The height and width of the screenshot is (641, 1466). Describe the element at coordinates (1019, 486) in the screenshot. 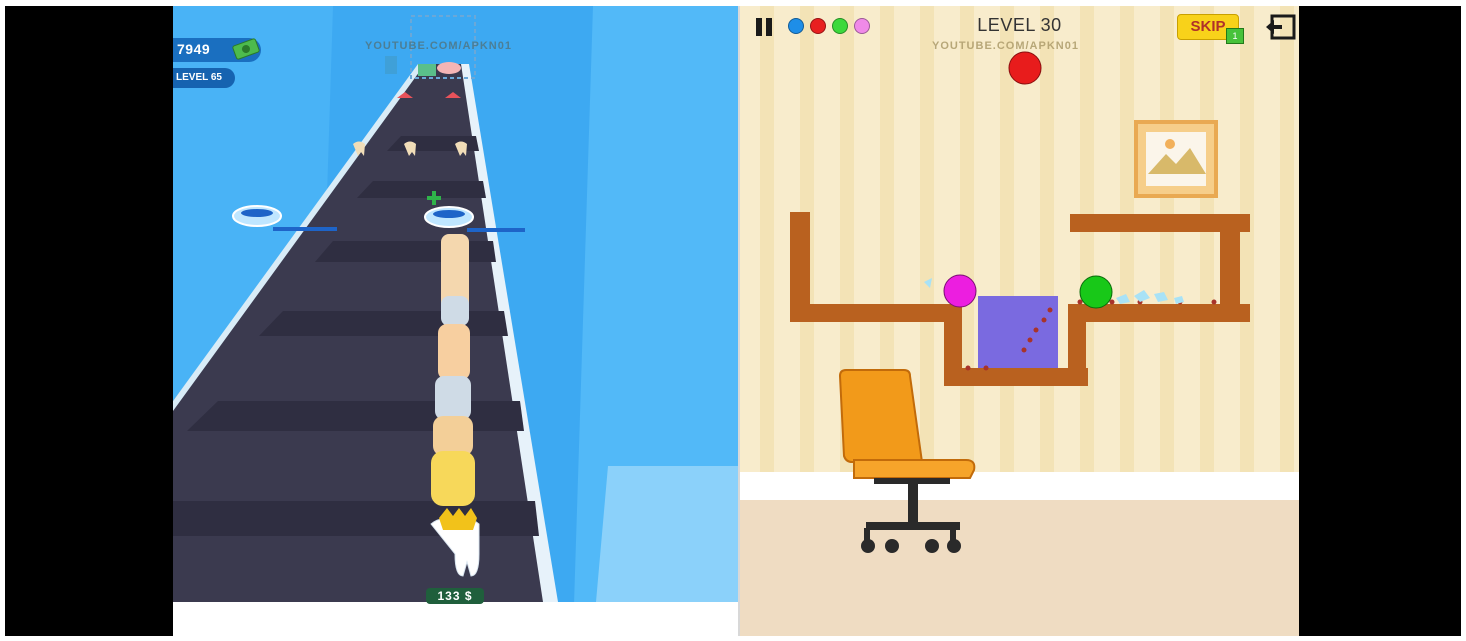

I see `baseboard` at that location.